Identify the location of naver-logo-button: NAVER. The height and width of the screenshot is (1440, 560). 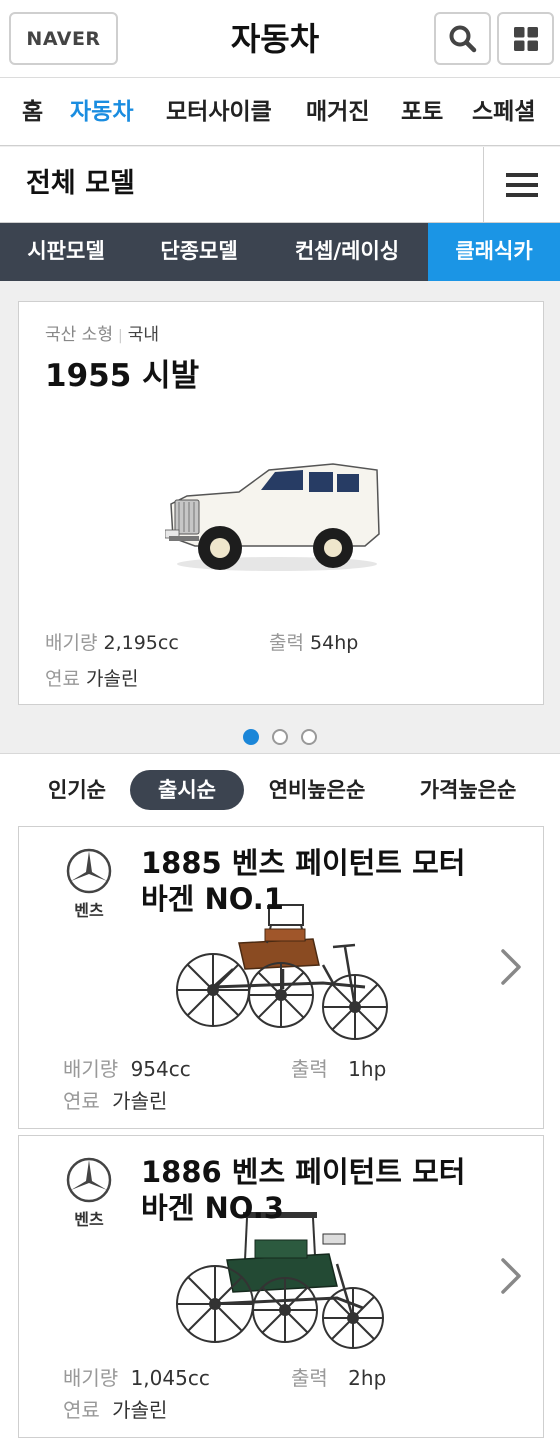
(63, 38).